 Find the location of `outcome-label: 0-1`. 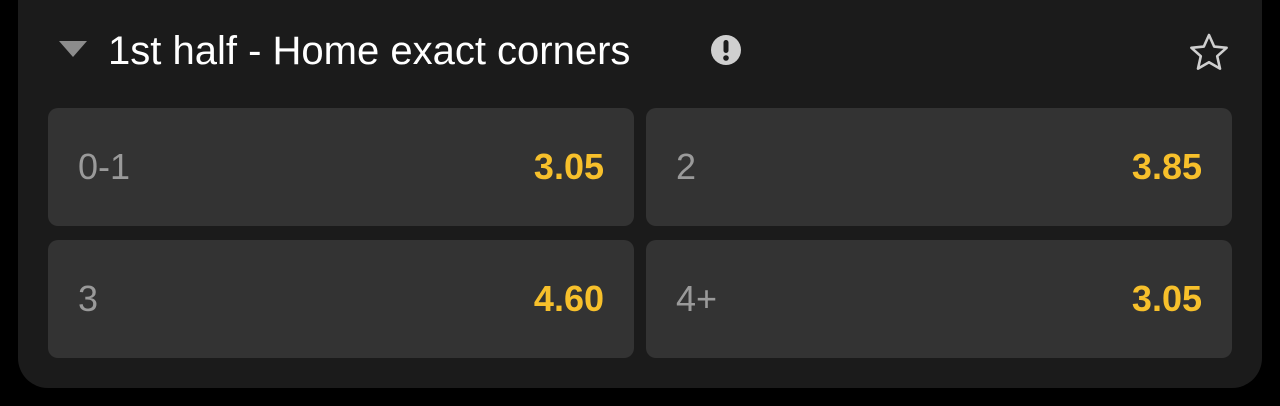

outcome-label: 0-1 is located at coordinates (104, 166).